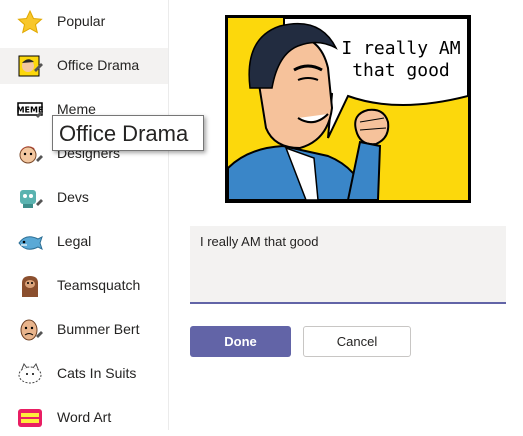 This screenshot has width=523, height=436. Describe the element at coordinates (97, 373) in the screenshot. I see `sidebar-item-label: Cats In Suits` at that location.